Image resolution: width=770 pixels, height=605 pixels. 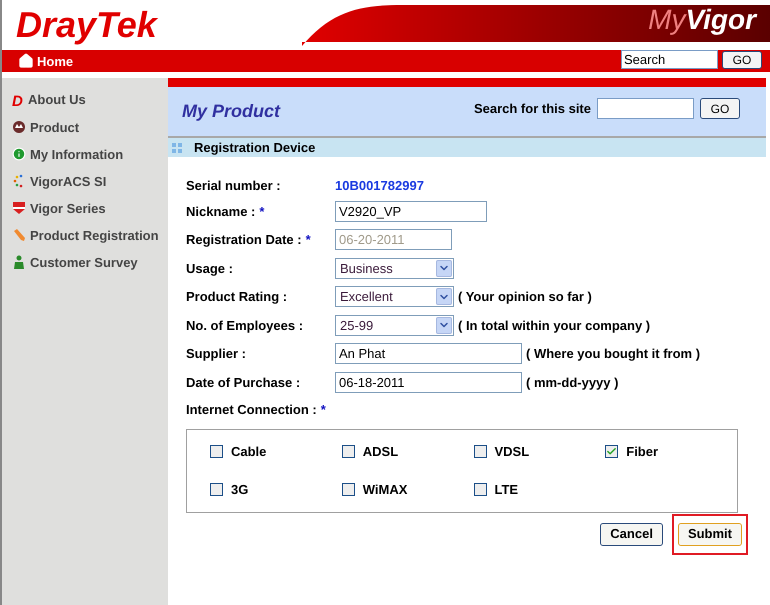 What do you see at coordinates (46, 62) in the screenshot?
I see `home-link: Home` at bounding box center [46, 62].